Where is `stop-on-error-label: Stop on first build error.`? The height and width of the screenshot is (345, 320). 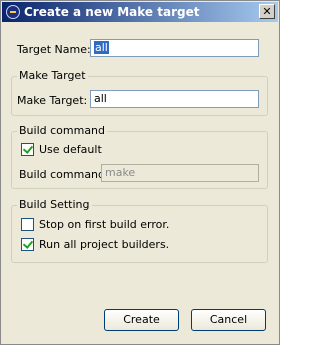
stop-on-error-label: Stop on first build error. is located at coordinates (104, 224).